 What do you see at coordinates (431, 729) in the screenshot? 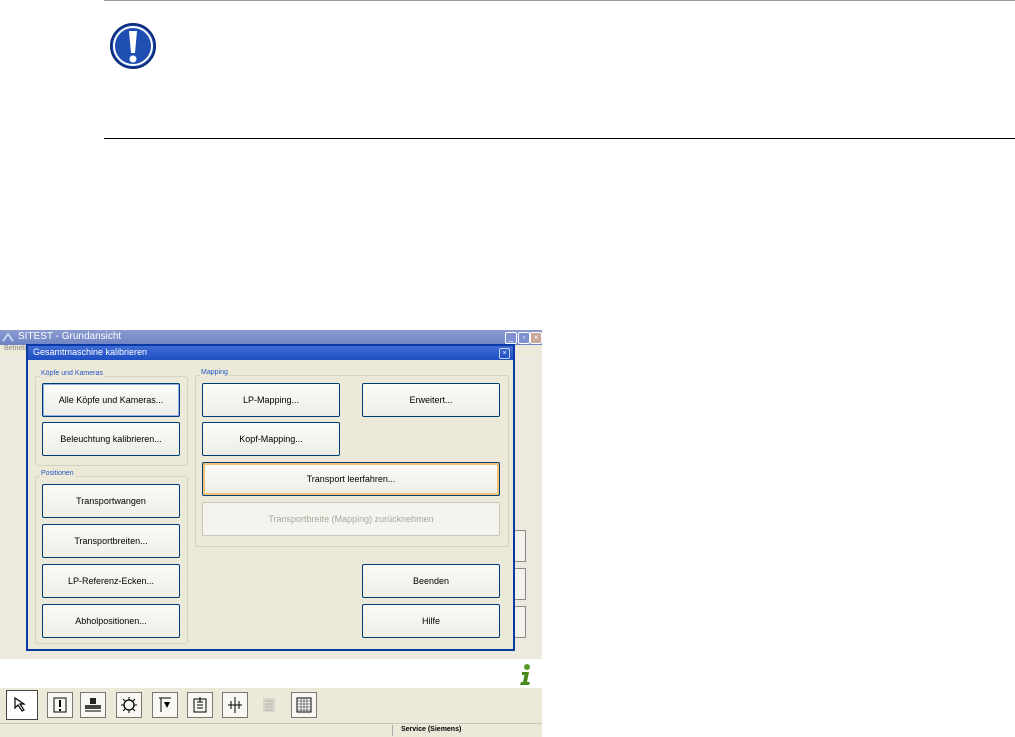
I see `status-user: Service (Siemens)` at bounding box center [431, 729].